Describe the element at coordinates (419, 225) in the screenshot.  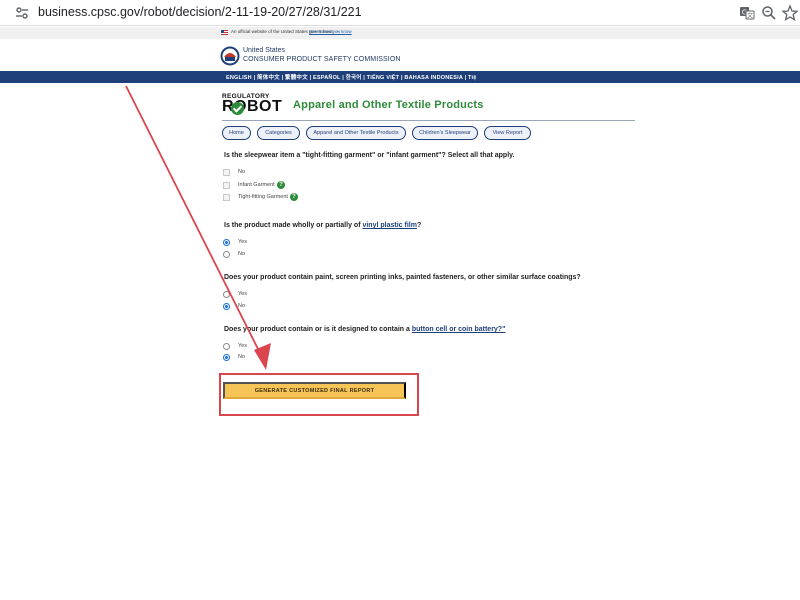
I see `question-text-end: ?` at that location.